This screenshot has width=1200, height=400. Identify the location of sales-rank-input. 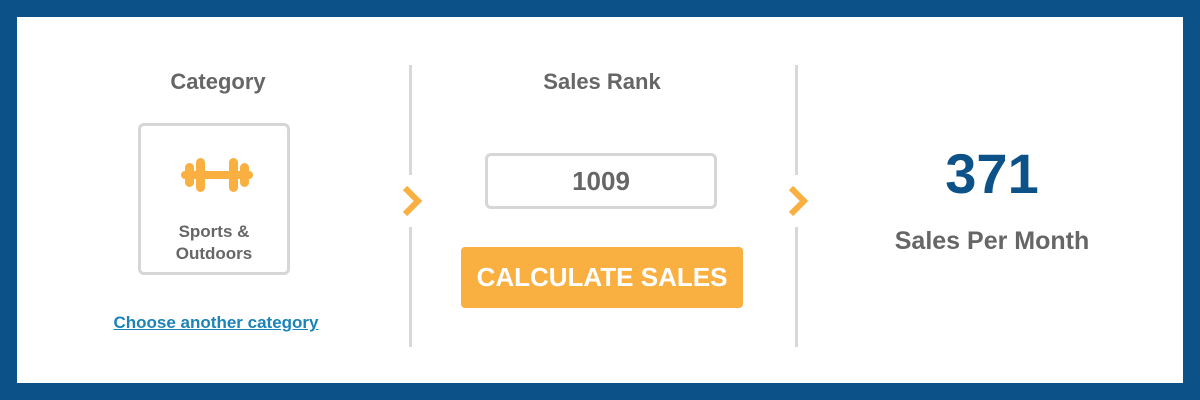
(601, 181).